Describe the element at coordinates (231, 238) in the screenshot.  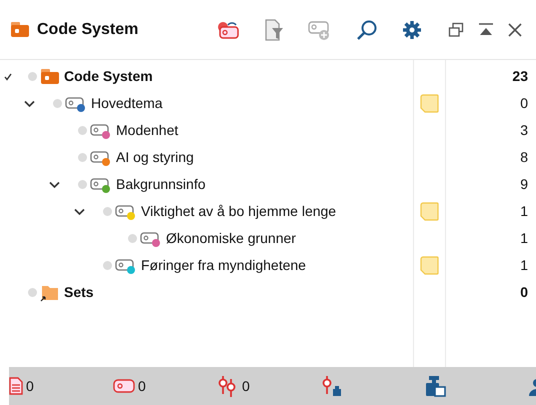
I see `tree-item-label: Økonomiske grunner` at that location.